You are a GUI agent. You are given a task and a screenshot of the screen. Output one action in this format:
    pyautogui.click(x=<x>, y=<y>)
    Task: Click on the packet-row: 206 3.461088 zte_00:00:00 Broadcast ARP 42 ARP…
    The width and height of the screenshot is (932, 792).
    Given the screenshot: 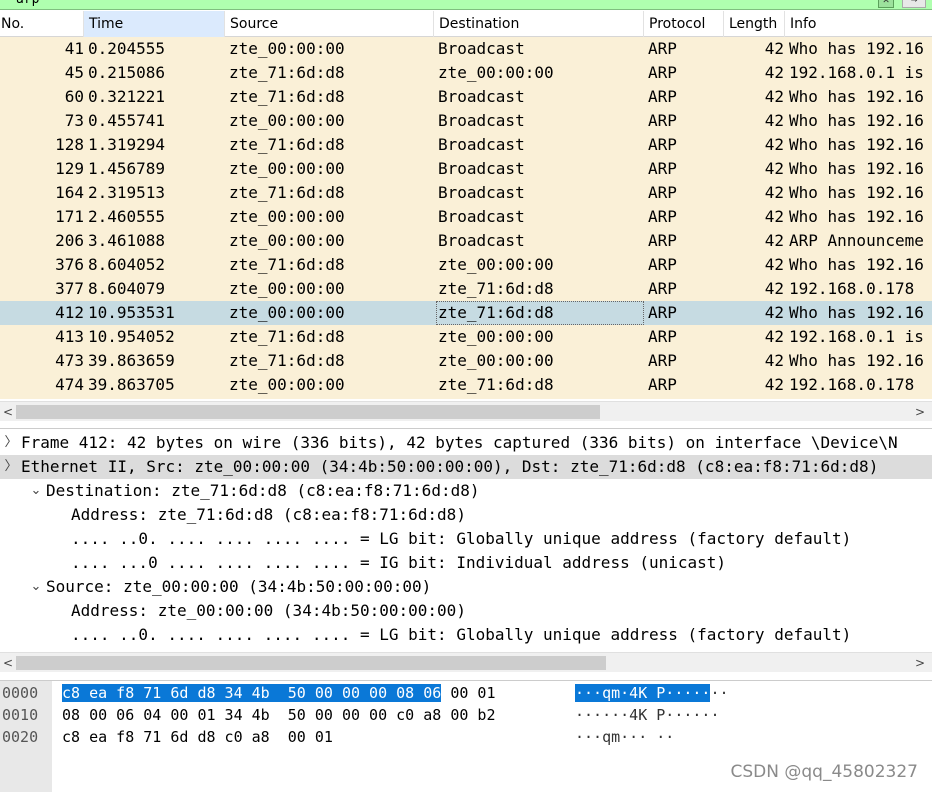 What is the action you would take?
    pyautogui.click(x=466, y=241)
    